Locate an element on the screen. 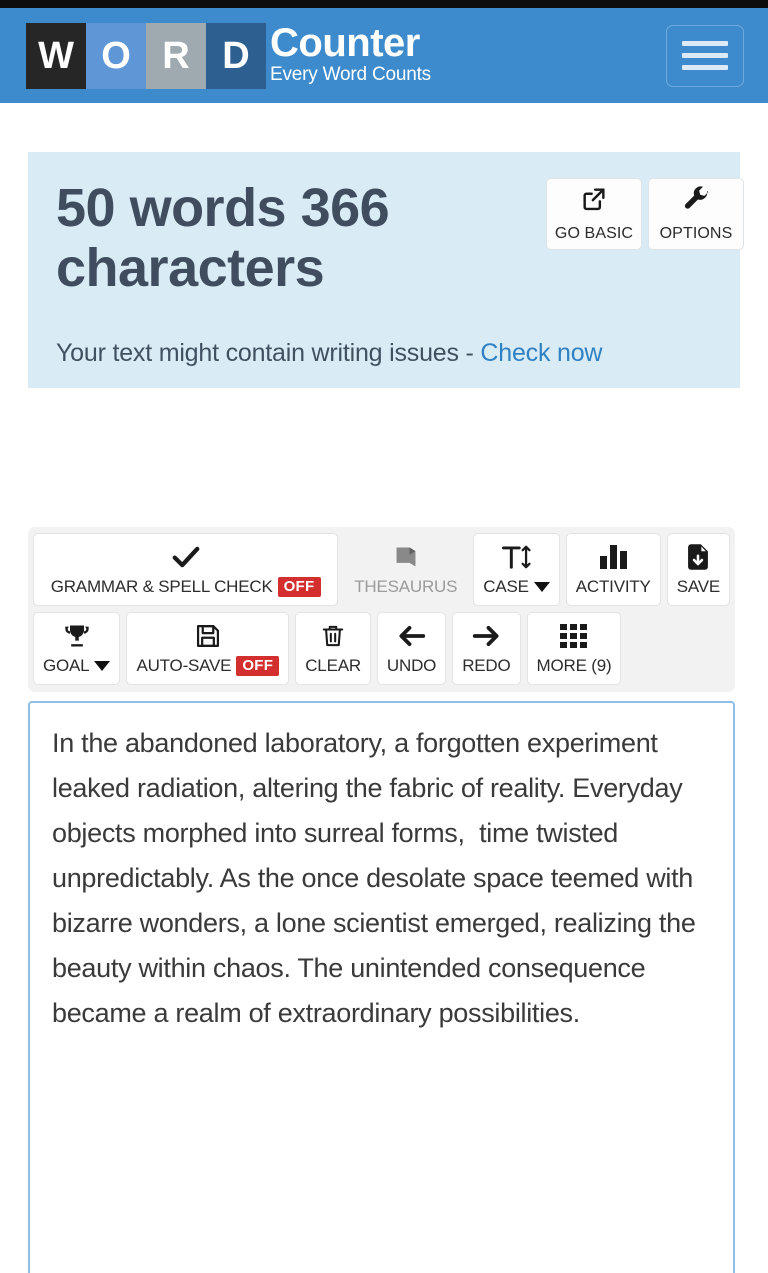 This screenshot has width=768, height=1273. thesaurus-caption: THESAURUS is located at coordinates (405, 587).